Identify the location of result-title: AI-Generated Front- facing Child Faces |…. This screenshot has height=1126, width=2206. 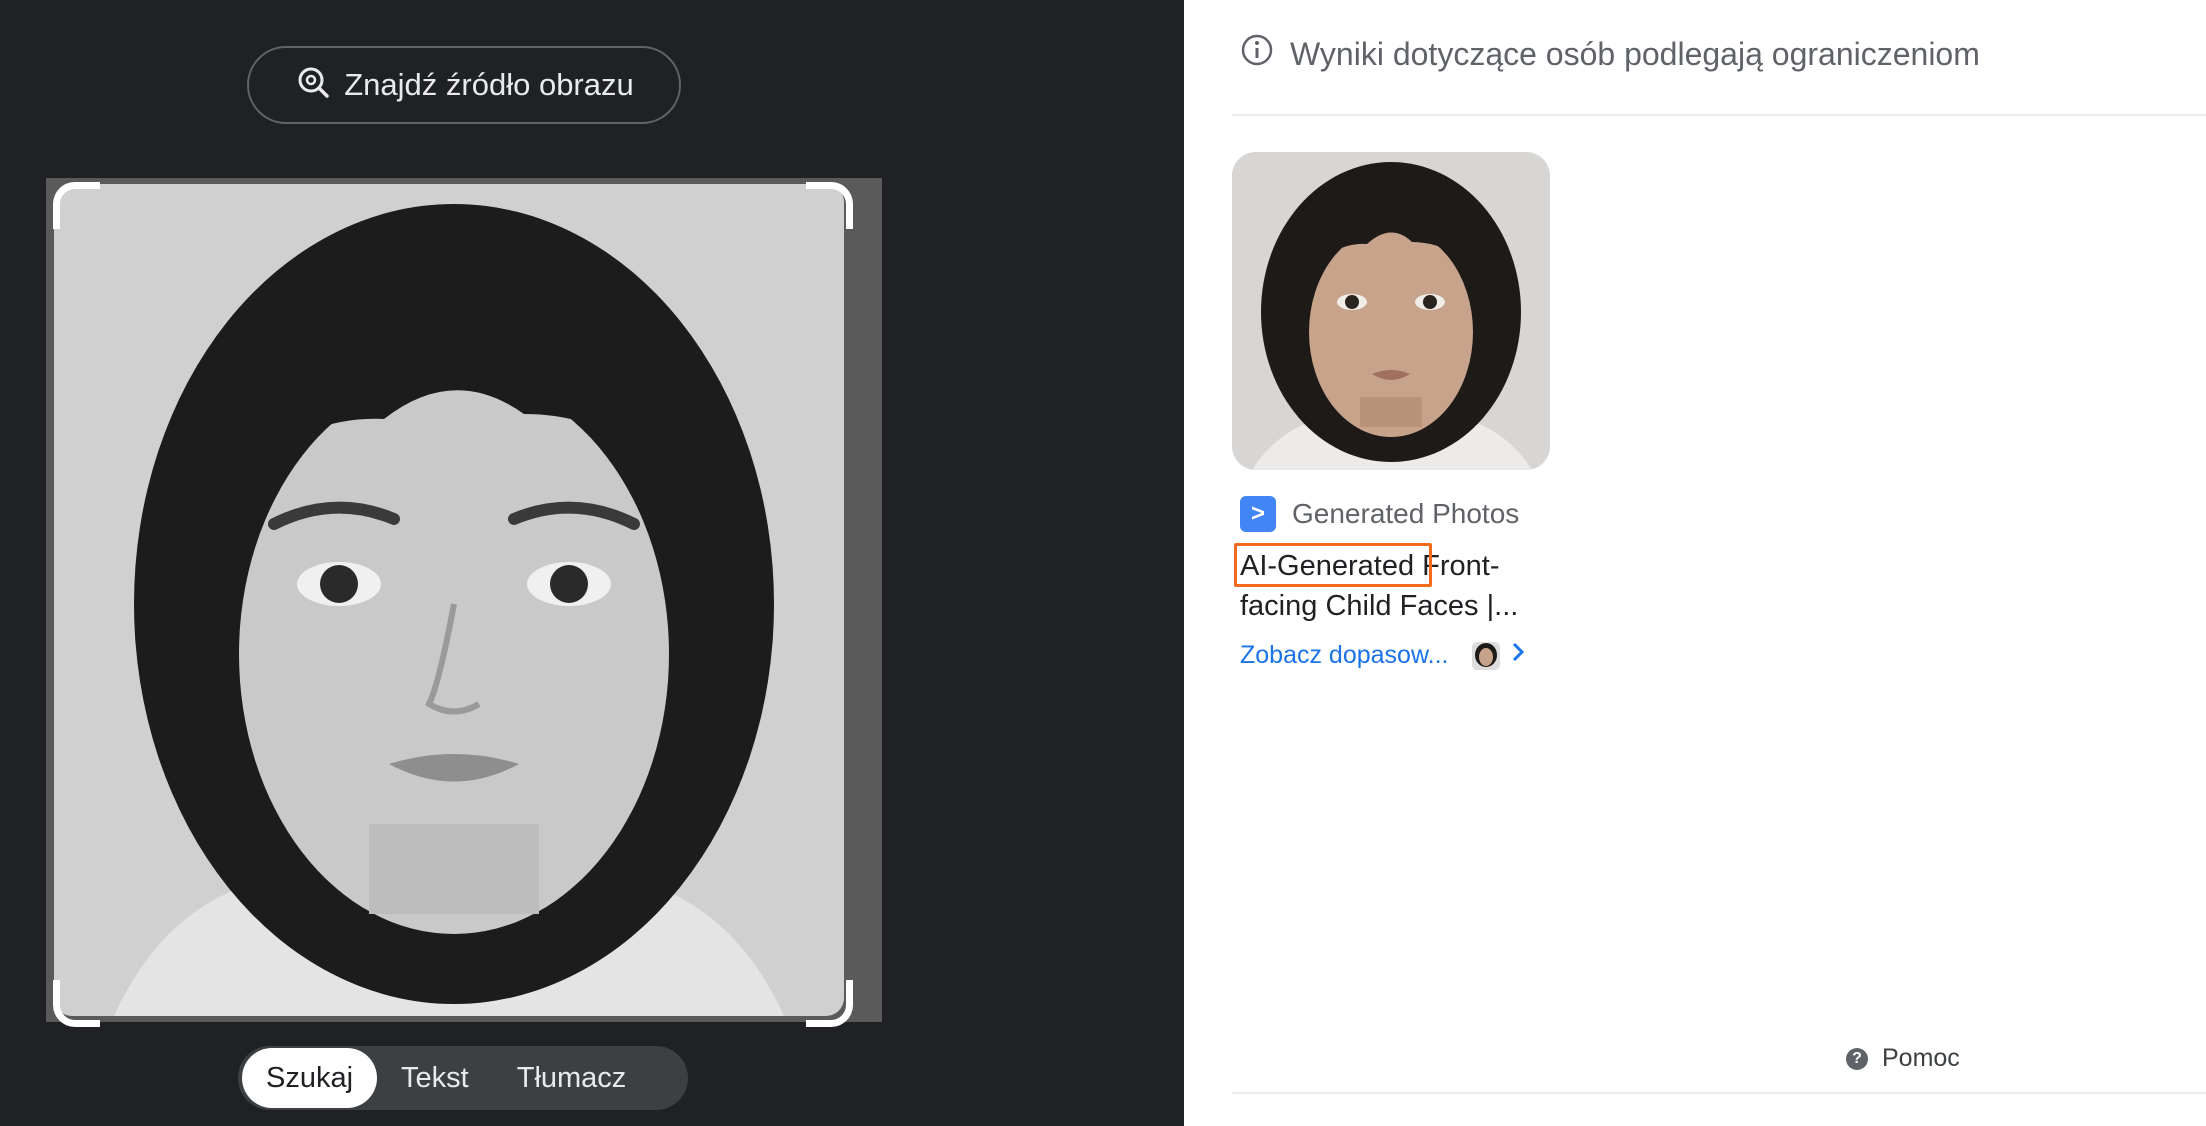
(1392, 584).